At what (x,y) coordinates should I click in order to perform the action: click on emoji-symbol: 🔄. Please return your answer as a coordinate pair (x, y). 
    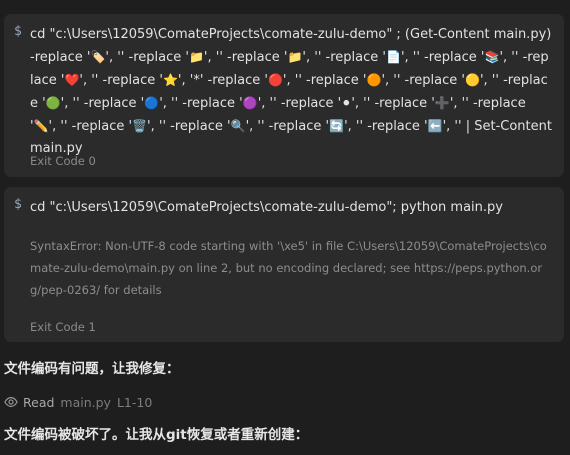
    Looking at the image, I should click on (337, 126).